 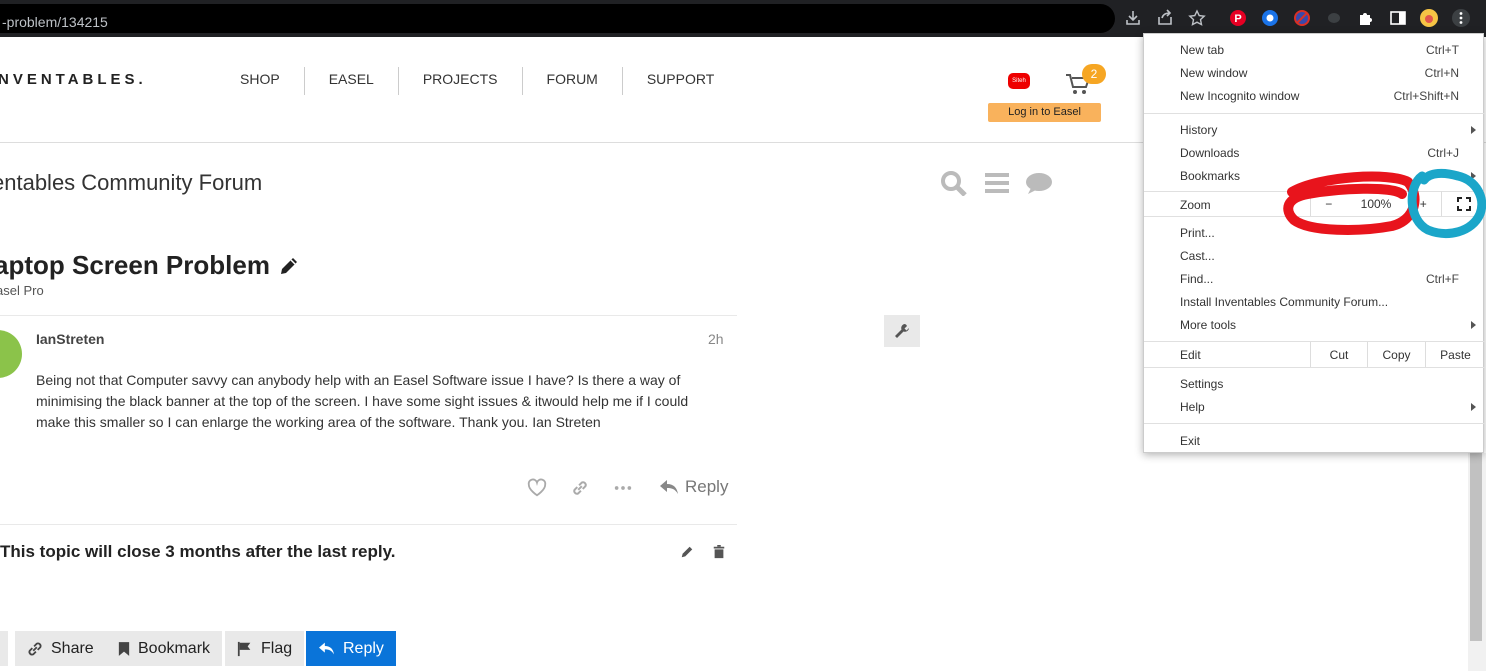 I want to click on address-bar: -problem/134215, so click(x=557, y=18).